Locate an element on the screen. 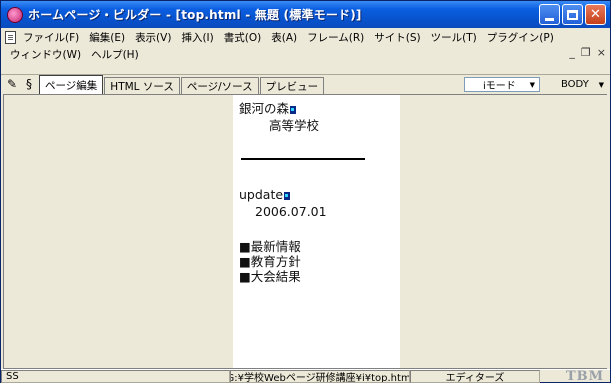 The height and width of the screenshot is (383, 611). doc-restore-icon: ❐ is located at coordinates (586, 52).